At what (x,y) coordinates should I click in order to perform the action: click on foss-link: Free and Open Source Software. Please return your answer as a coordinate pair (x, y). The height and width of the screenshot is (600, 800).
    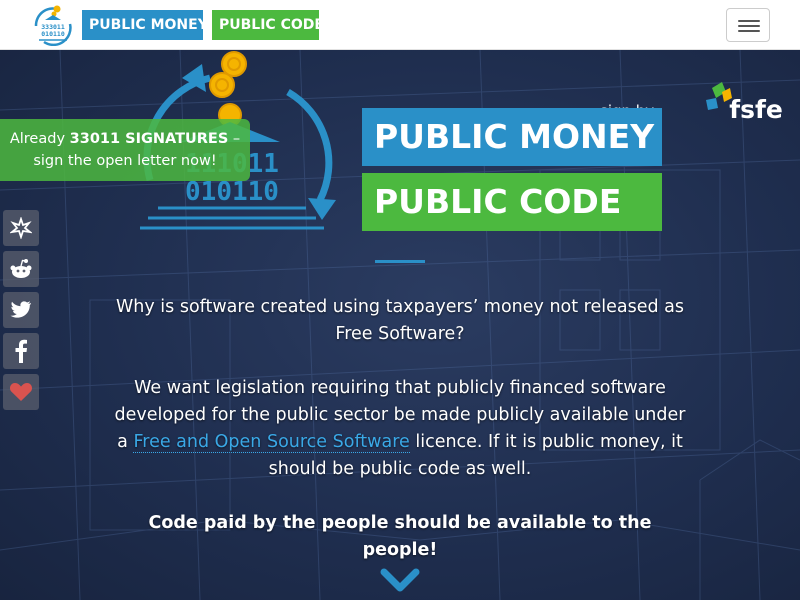
    Looking at the image, I should click on (271, 442).